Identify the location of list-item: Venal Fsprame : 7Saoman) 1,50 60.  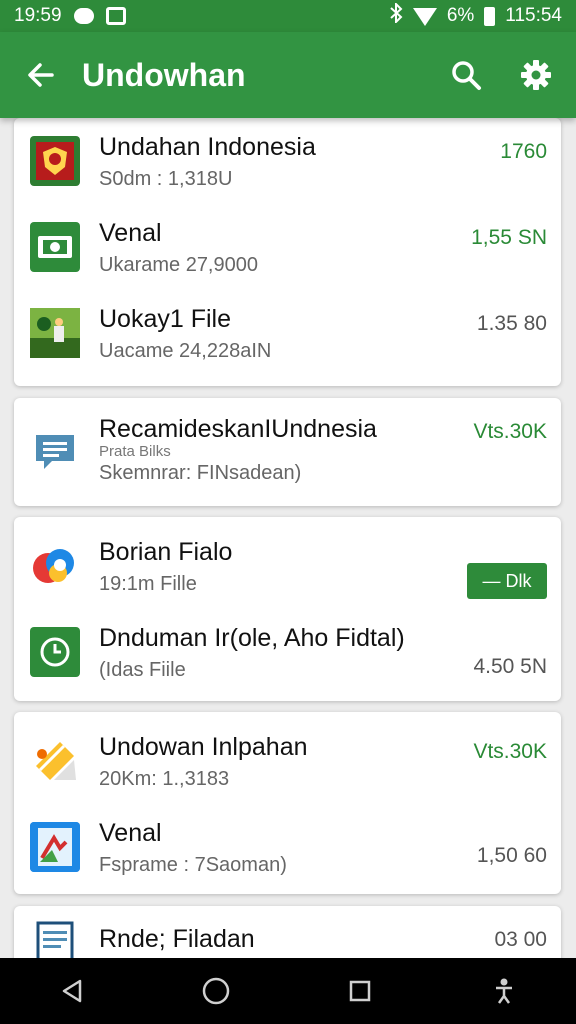
(287, 847).